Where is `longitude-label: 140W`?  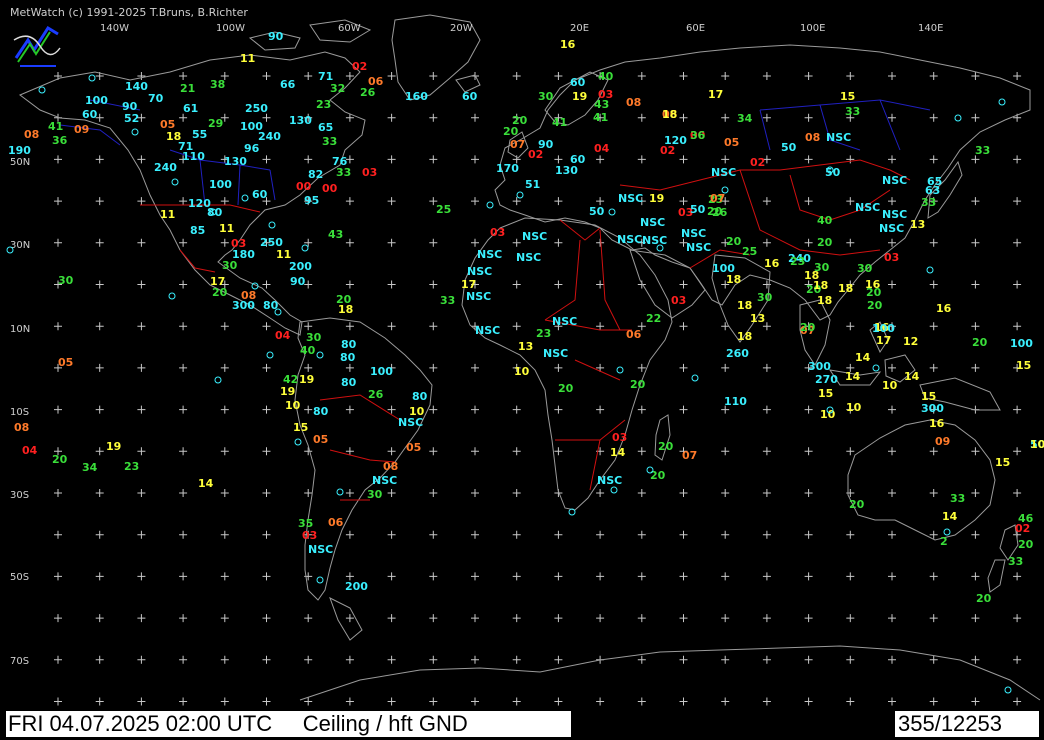
longitude-label: 140W is located at coordinates (114, 28).